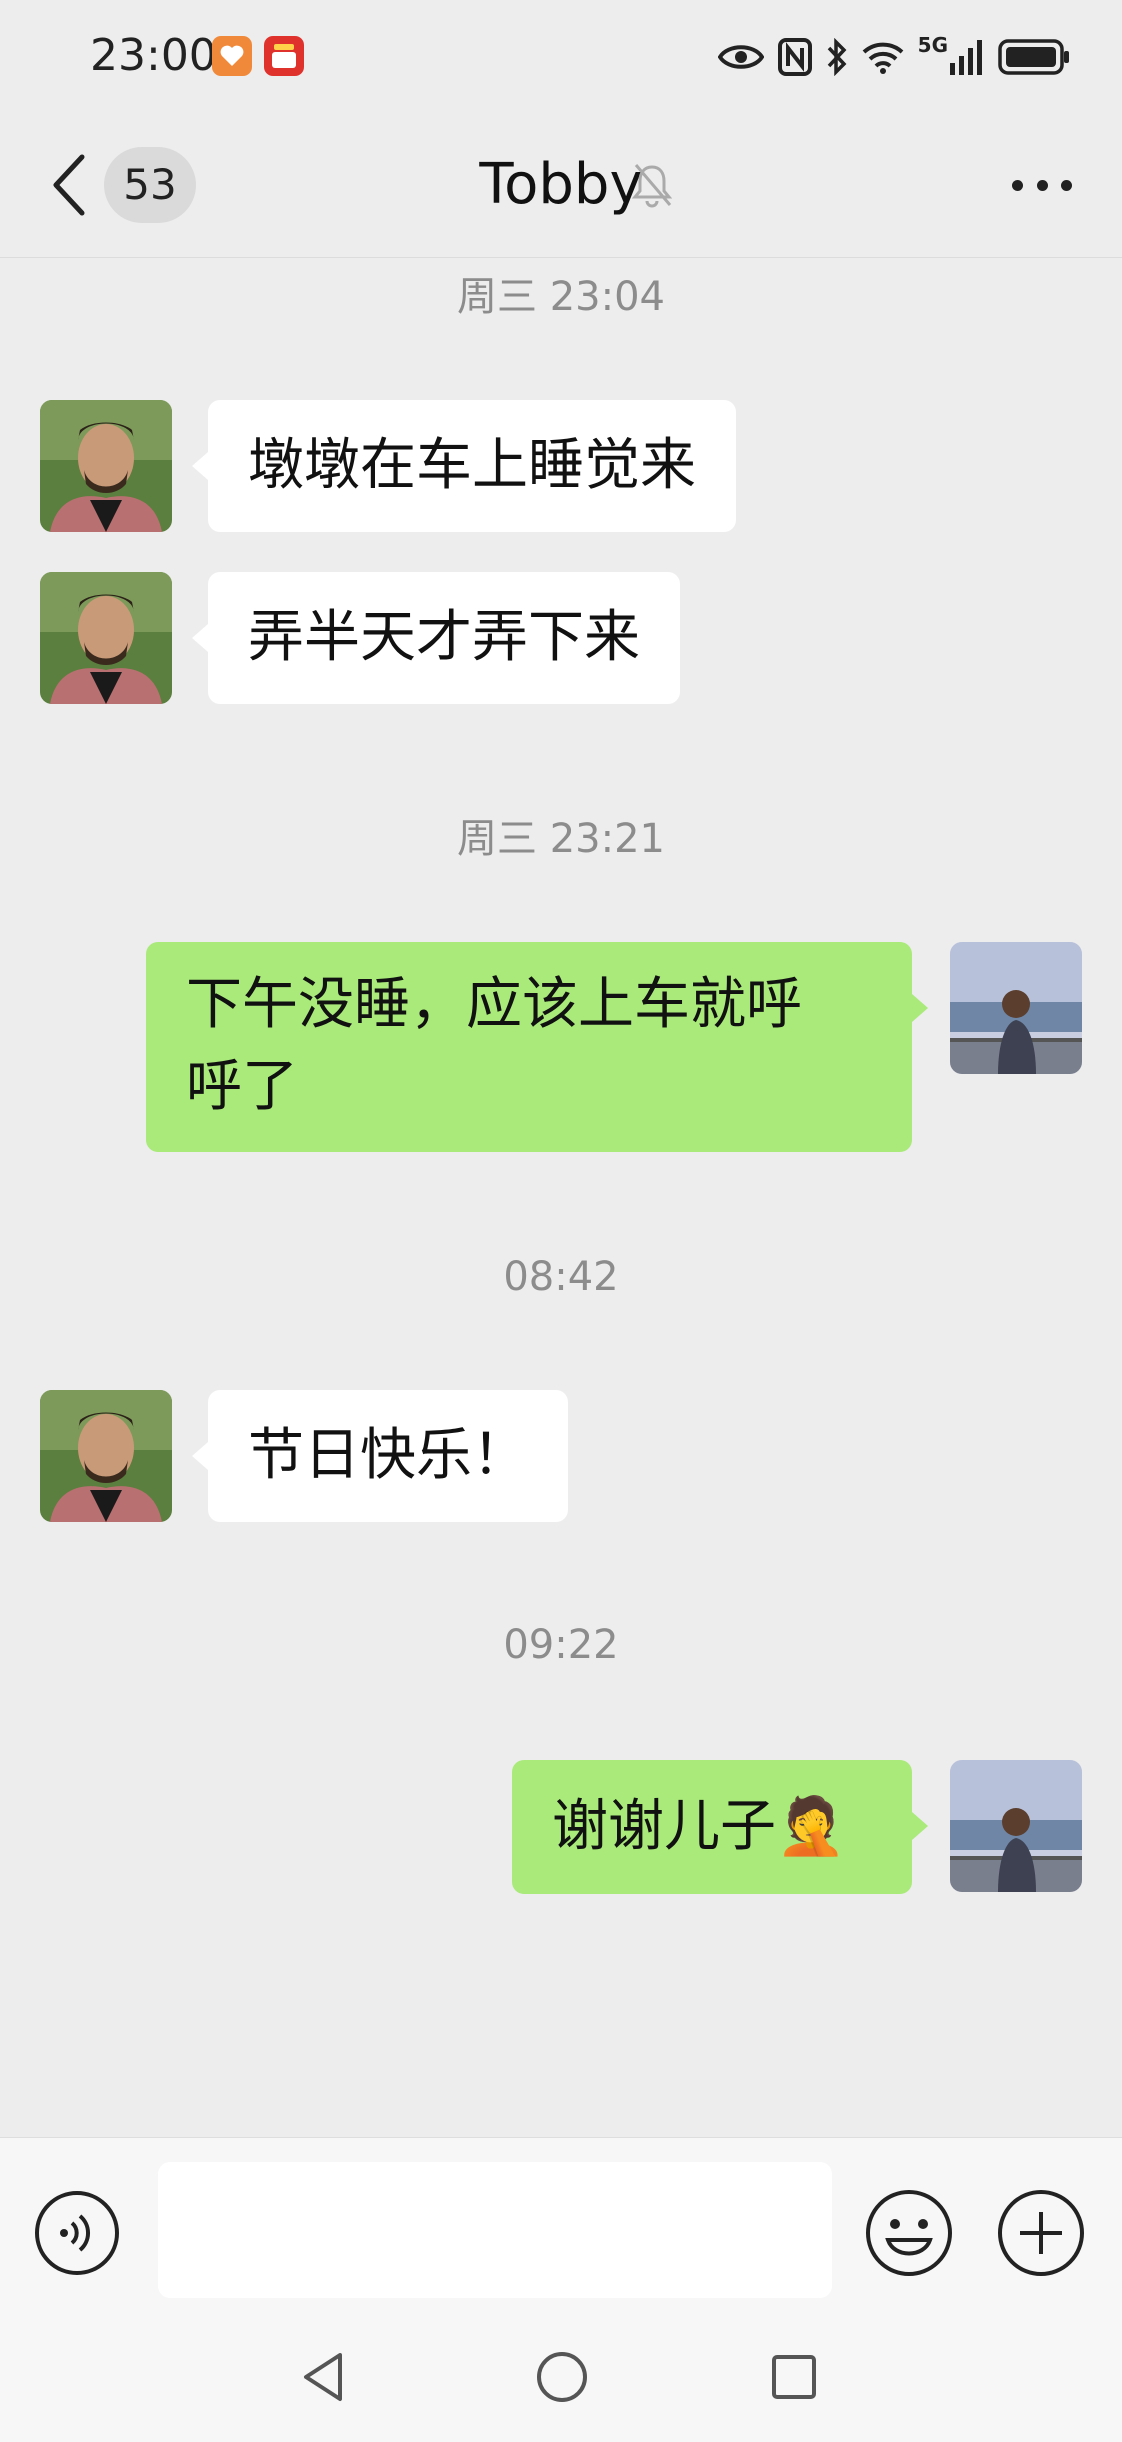 The height and width of the screenshot is (2442, 1122). Describe the element at coordinates (932, 45) in the screenshot. I see `network-type: 5G` at that location.